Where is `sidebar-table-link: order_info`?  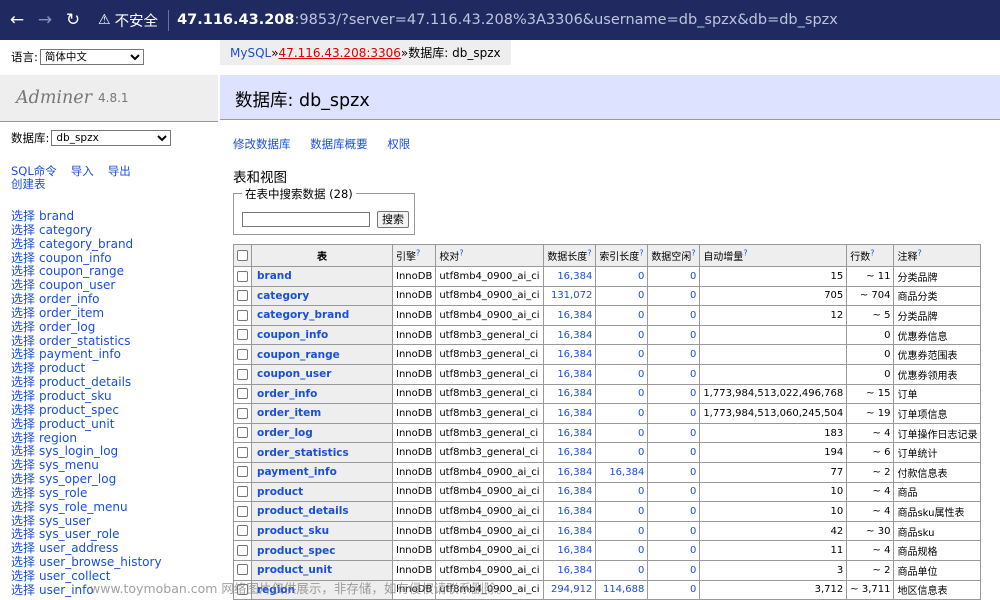 sidebar-table-link: order_info is located at coordinates (69, 299).